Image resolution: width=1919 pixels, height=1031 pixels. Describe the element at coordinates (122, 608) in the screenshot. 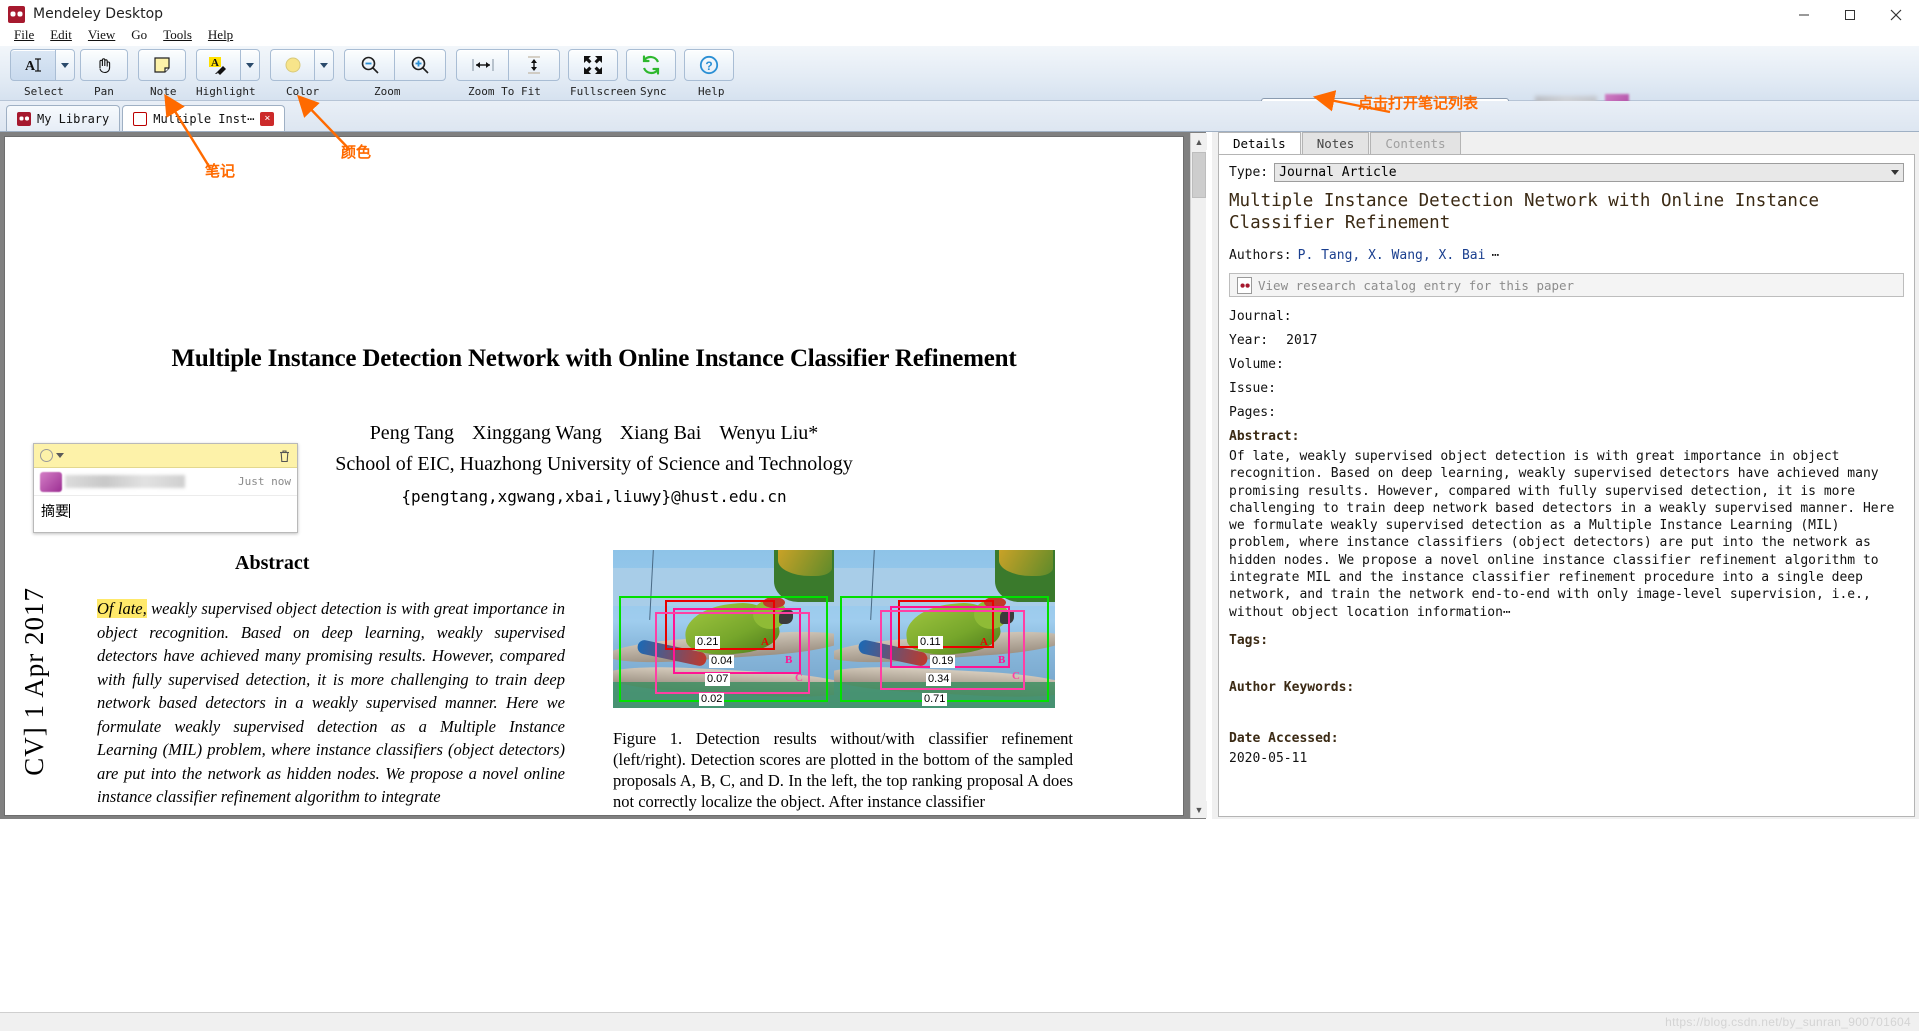

I see `highlighted-text: Of late,` at that location.